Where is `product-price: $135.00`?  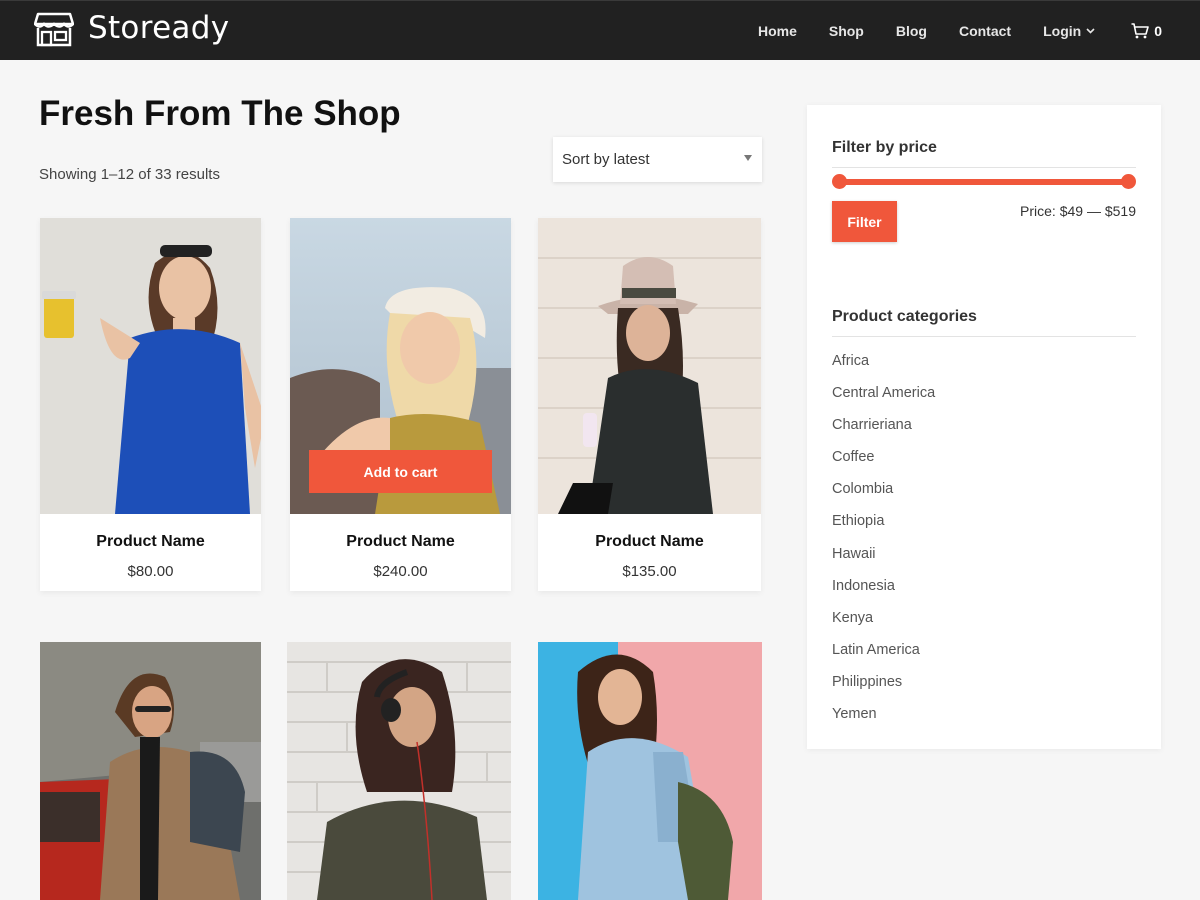 product-price: $135.00 is located at coordinates (649, 571).